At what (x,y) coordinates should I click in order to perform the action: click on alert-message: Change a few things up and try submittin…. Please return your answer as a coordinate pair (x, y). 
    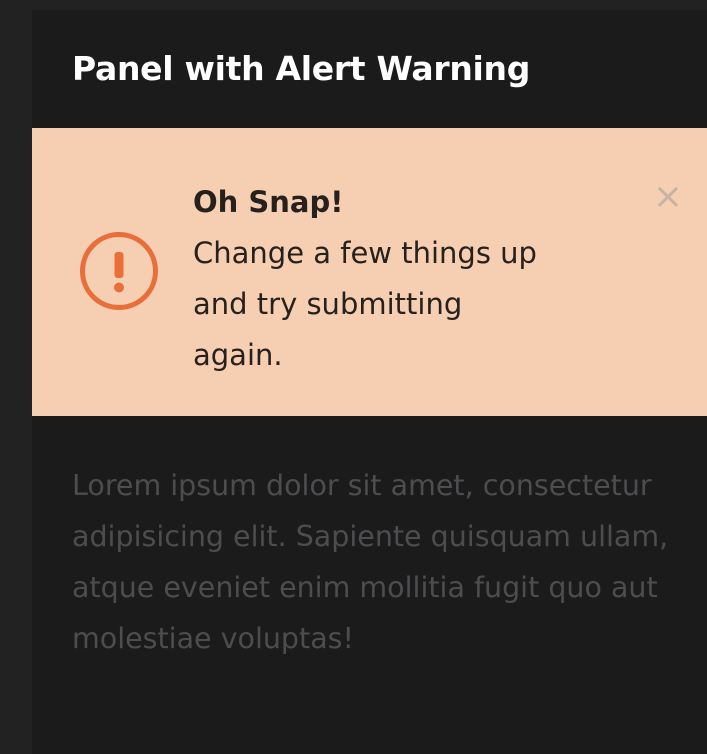
    Looking at the image, I should click on (365, 304).